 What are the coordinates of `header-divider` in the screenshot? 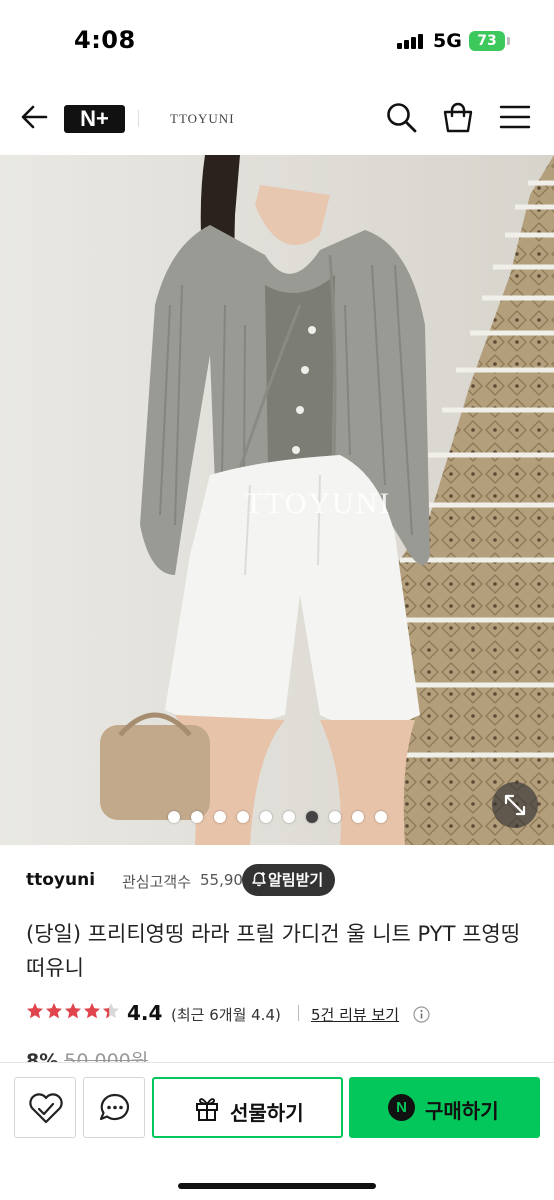 It's located at (138, 118).